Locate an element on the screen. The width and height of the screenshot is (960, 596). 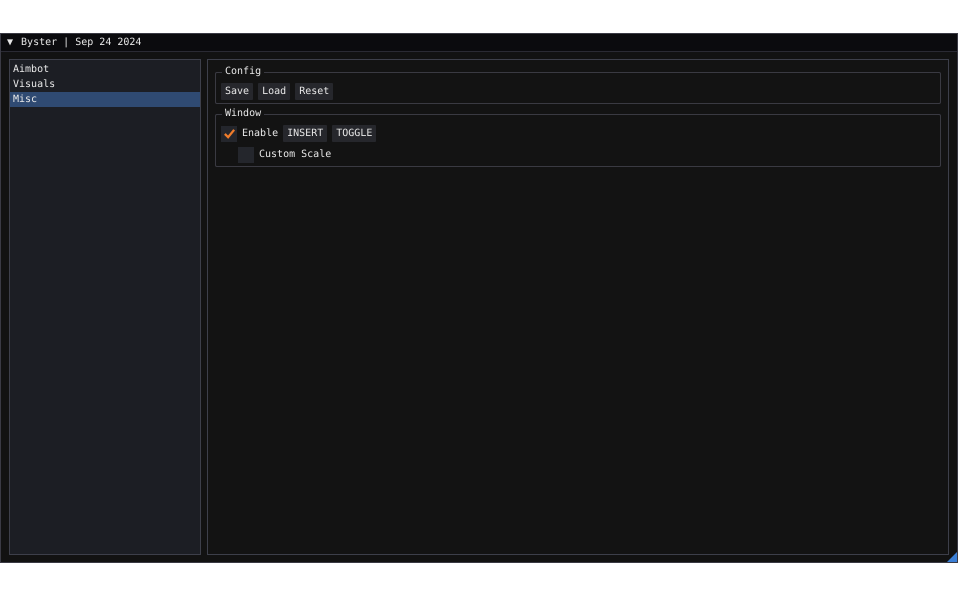
button: TOGGLE is located at coordinates (354, 133).